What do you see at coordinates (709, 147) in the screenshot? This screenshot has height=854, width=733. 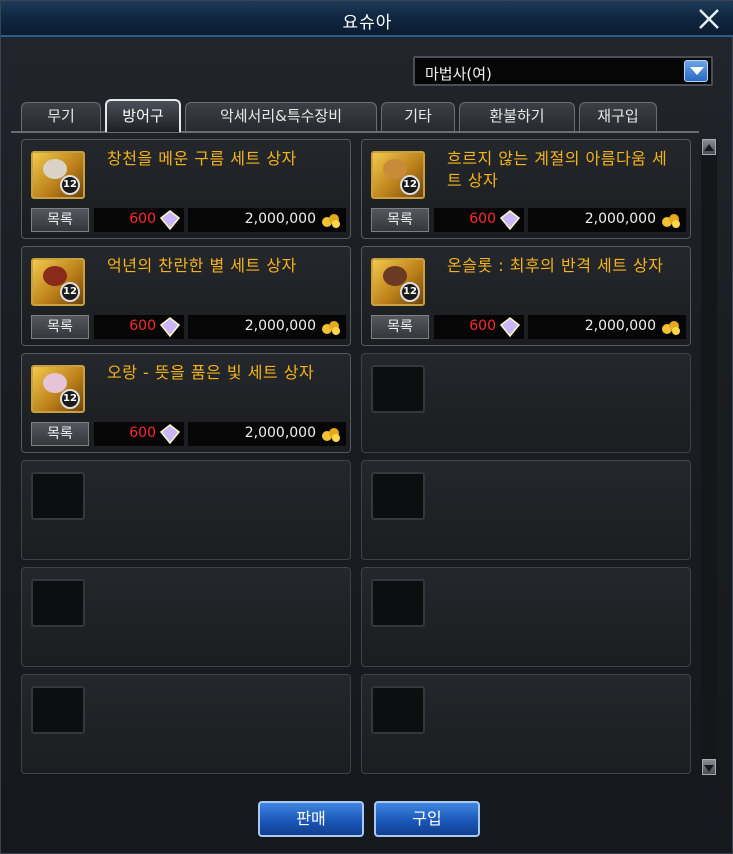 I see `scroll-up-icon` at bounding box center [709, 147].